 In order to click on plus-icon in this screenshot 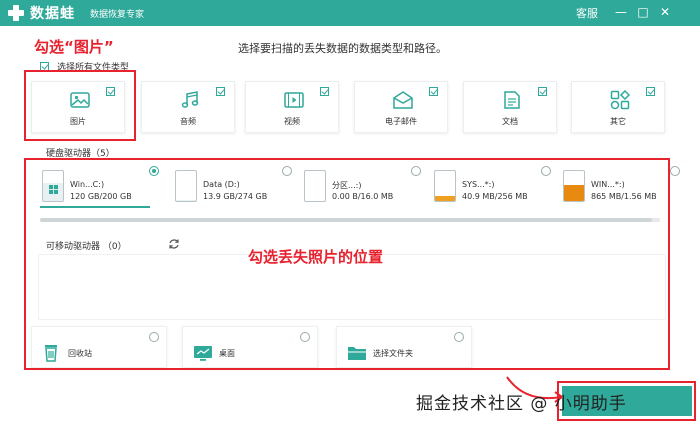, I will do `click(16, 13)`.